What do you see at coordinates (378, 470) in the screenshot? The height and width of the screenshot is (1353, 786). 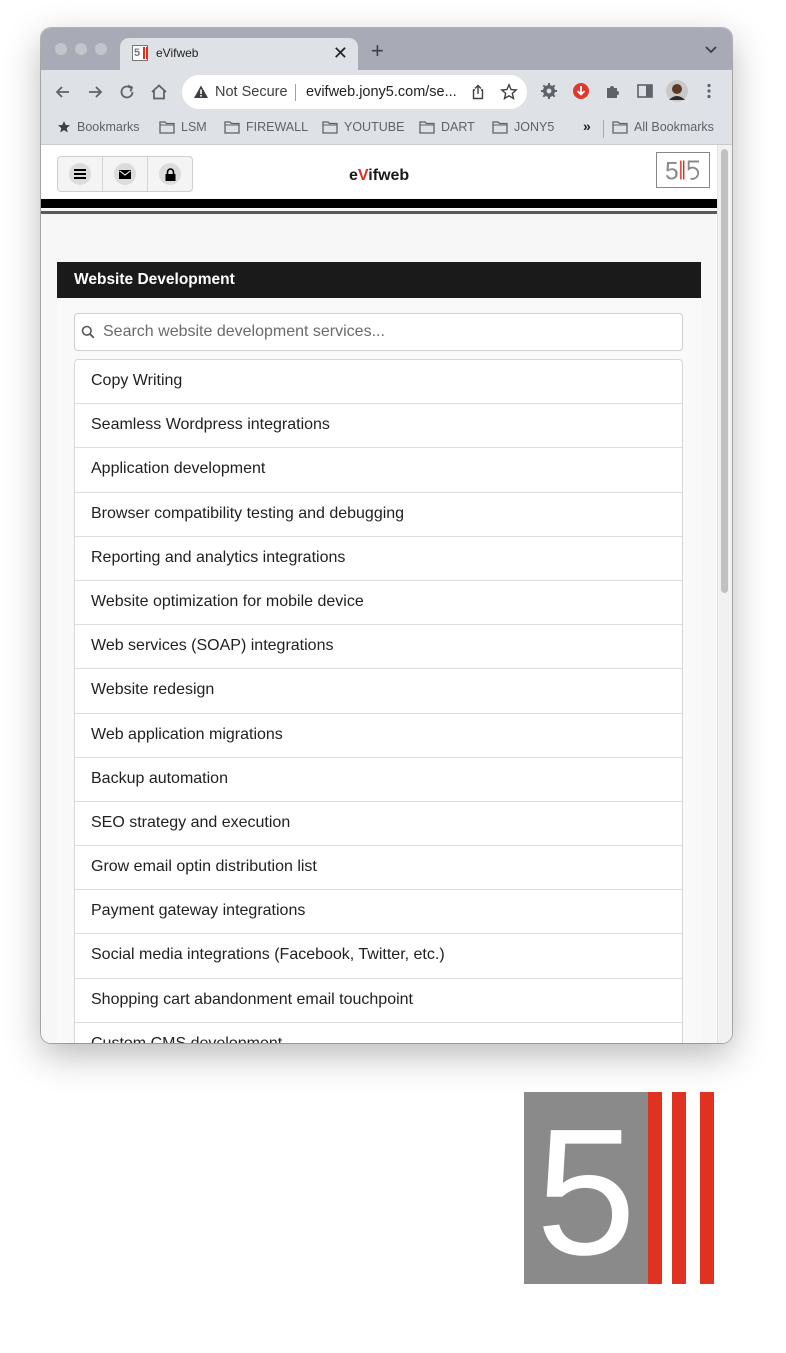 I see `service-list-item: Application development` at bounding box center [378, 470].